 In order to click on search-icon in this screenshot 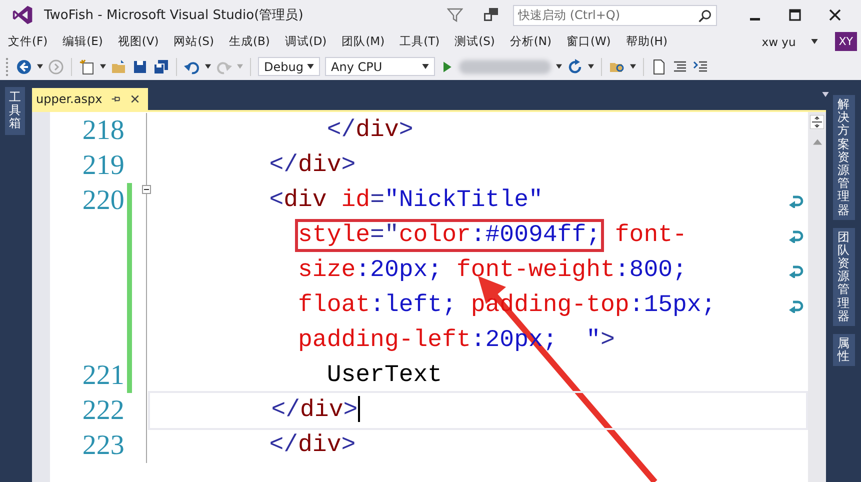, I will do `click(705, 15)`.